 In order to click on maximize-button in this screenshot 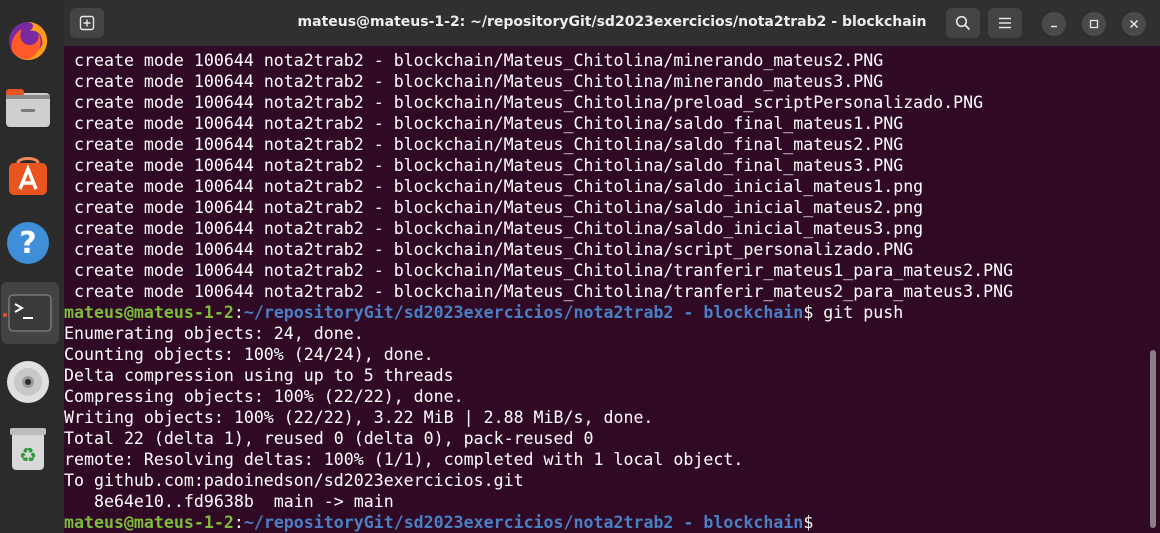, I will do `click(1094, 24)`.